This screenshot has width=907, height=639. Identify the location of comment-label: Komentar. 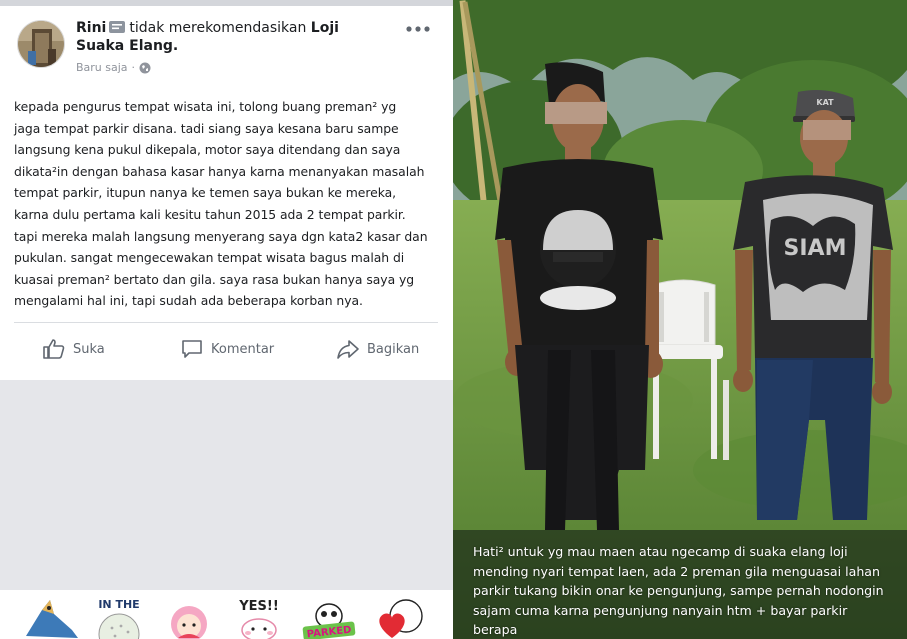
(243, 349).